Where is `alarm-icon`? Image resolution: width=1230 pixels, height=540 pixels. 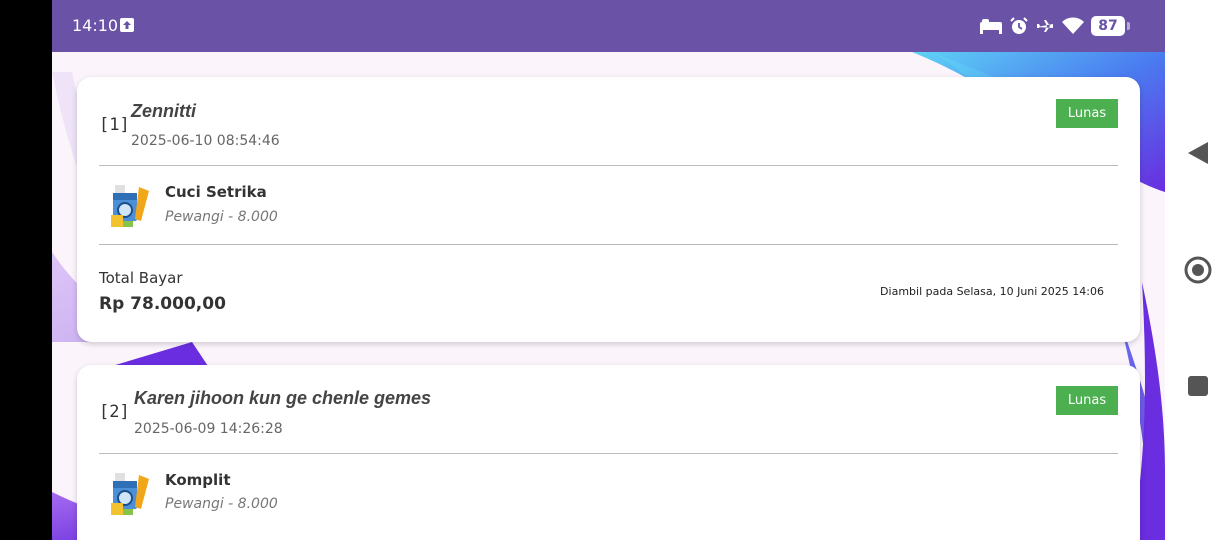 alarm-icon is located at coordinates (1019, 25).